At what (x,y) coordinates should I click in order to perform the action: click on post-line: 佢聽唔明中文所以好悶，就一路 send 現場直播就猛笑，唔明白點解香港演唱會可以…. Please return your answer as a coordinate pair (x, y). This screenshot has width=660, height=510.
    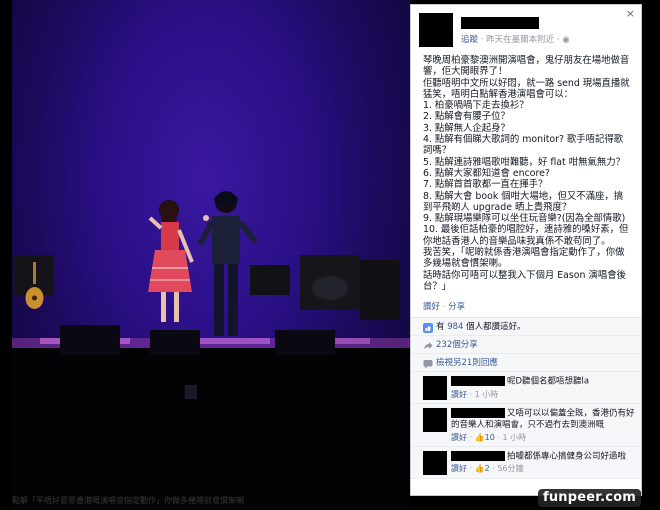
    Looking at the image, I should click on (526, 88).